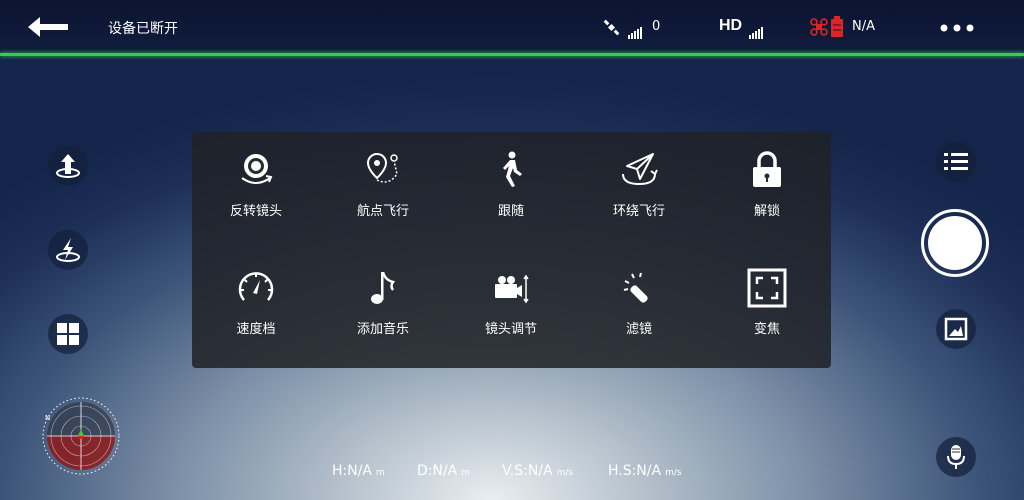 The height and width of the screenshot is (500, 1024). I want to click on zoom-frame-icon, so click(767, 288).